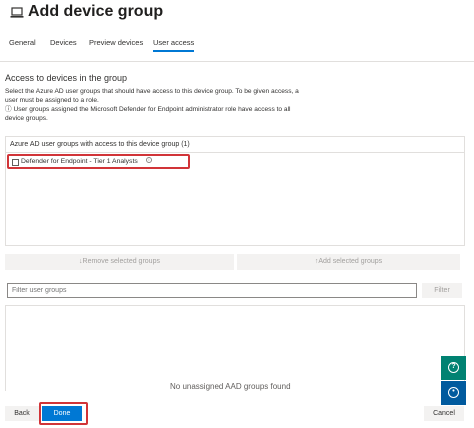 The width and height of the screenshot is (474, 428). Describe the element at coordinates (442, 290) in the screenshot. I see `filter-button: Filter` at that location.